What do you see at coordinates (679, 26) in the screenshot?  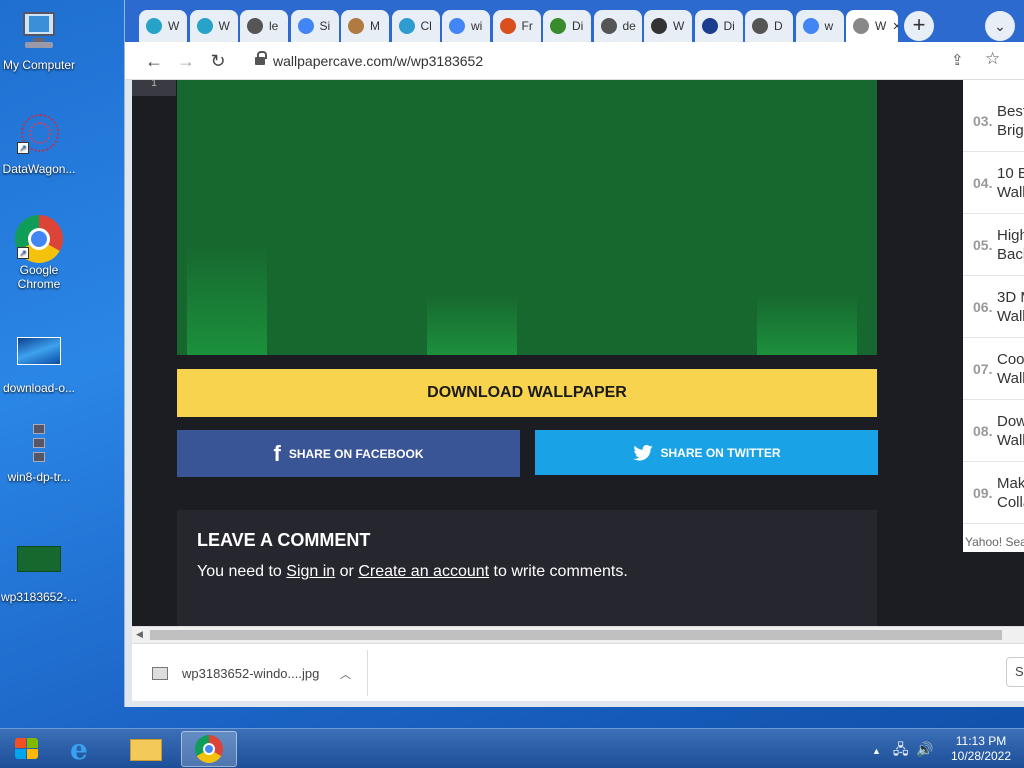 I see `tab-title: W` at bounding box center [679, 26].